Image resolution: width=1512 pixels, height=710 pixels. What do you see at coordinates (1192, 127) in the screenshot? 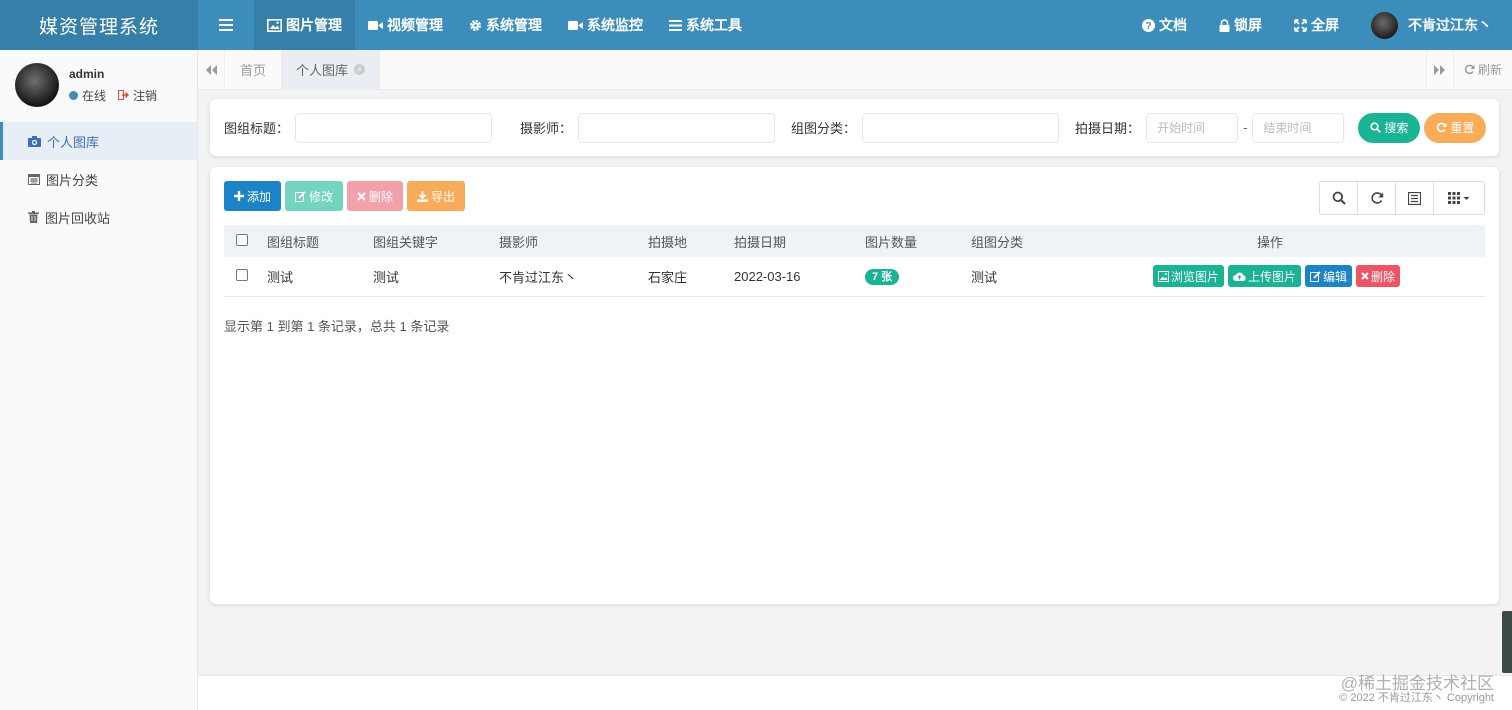
I see `start-date-input` at bounding box center [1192, 127].